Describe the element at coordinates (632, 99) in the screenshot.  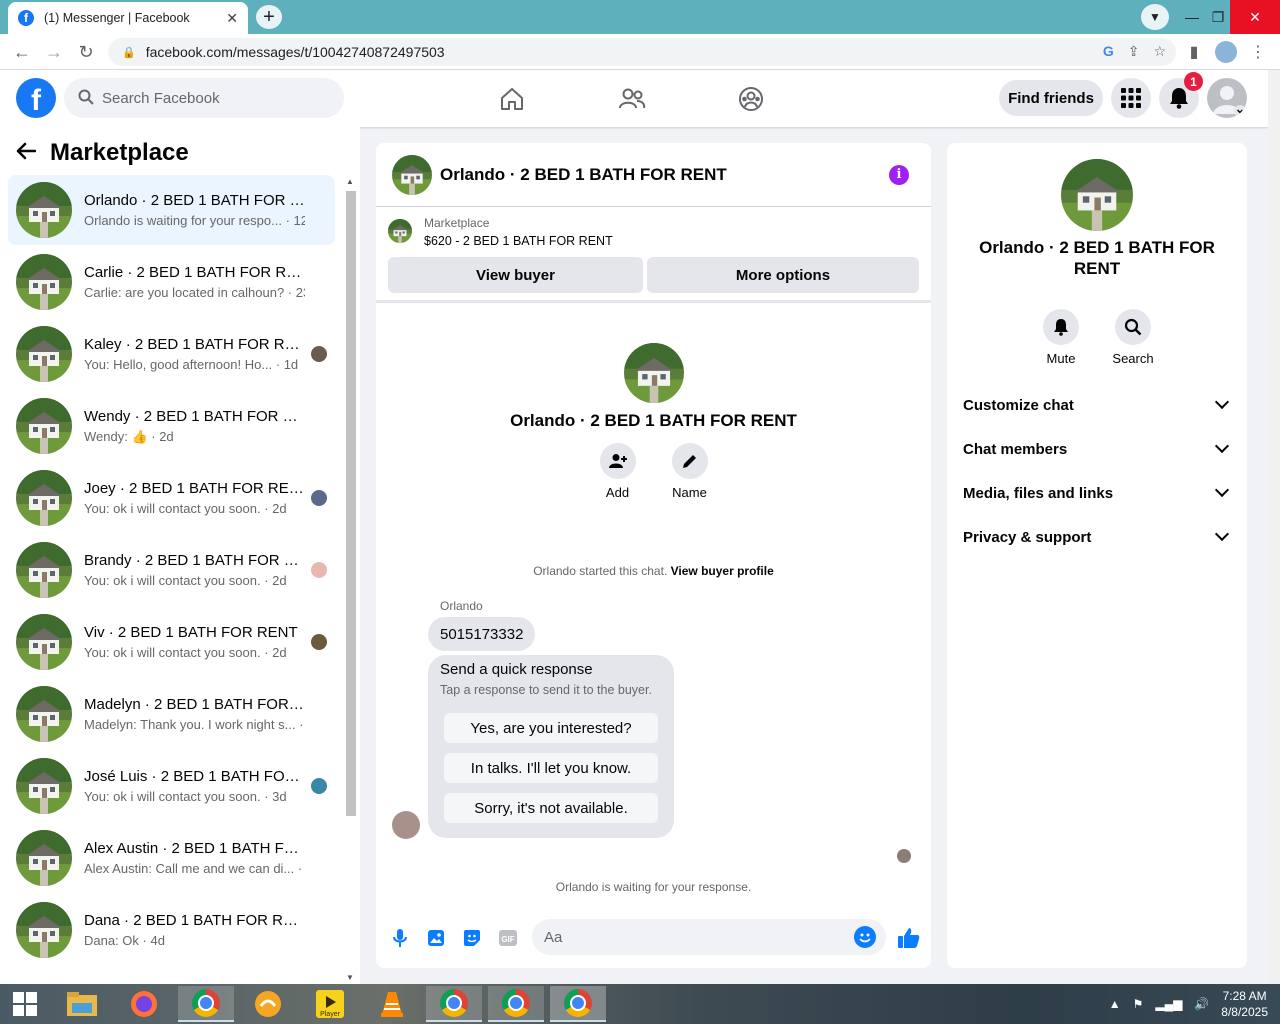
I see `friends-icon` at that location.